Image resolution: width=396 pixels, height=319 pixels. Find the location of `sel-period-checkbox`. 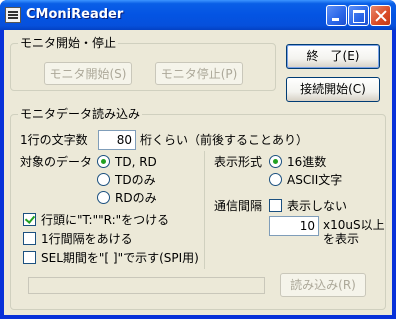

sel-period-checkbox is located at coordinates (29, 257).